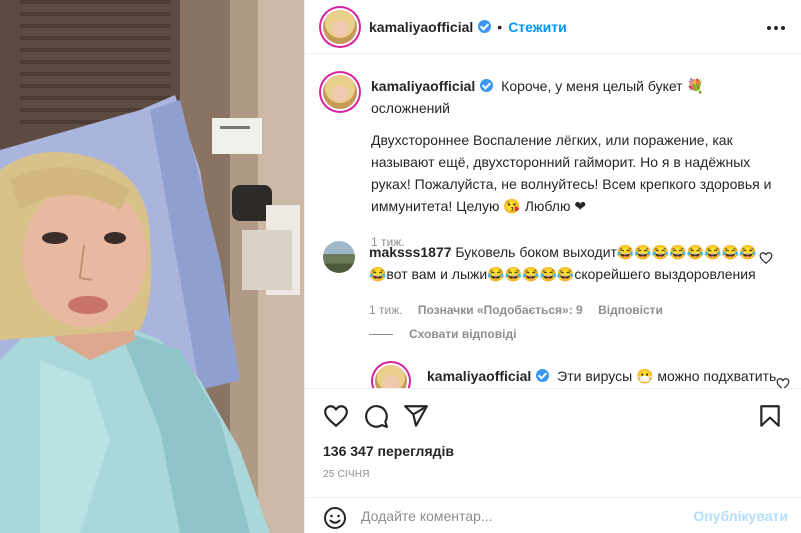 The width and height of the screenshot is (801, 533). I want to click on comment-like-heart-icon, so click(766, 258).